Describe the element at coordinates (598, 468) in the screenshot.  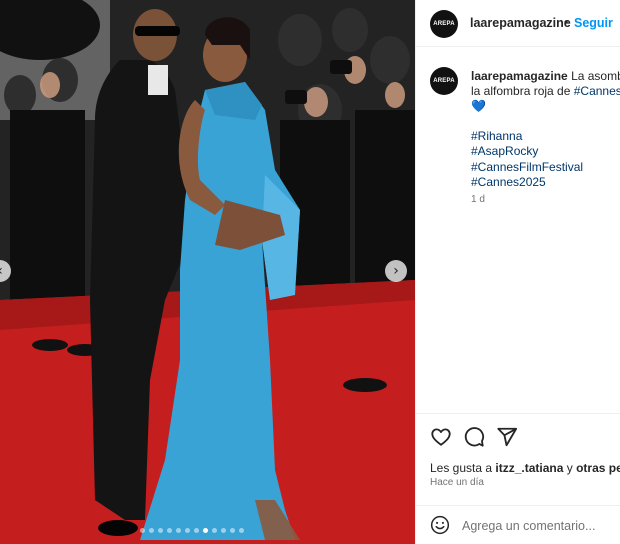
I see `likes-others: otras perso` at that location.